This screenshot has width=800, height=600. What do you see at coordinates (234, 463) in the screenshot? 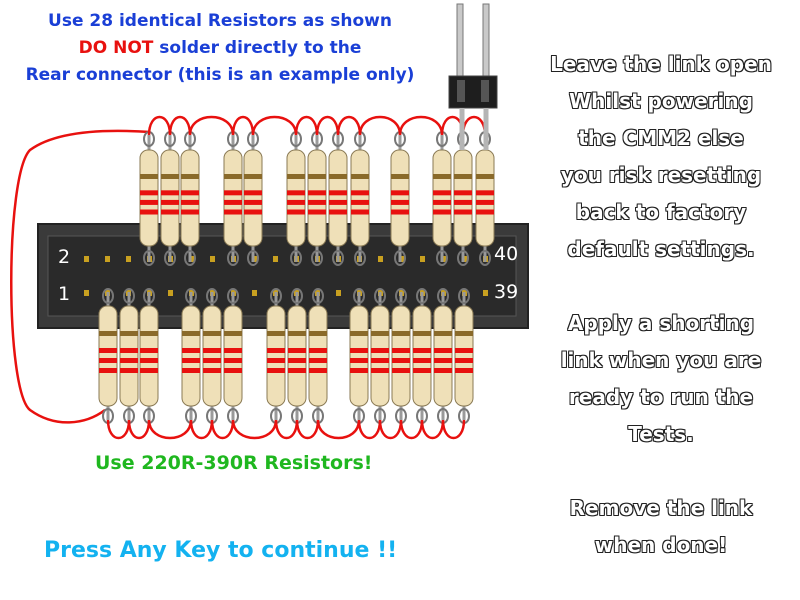
I see `resistor-value-note: Use 220R-390R Resistors!` at bounding box center [234, 463].